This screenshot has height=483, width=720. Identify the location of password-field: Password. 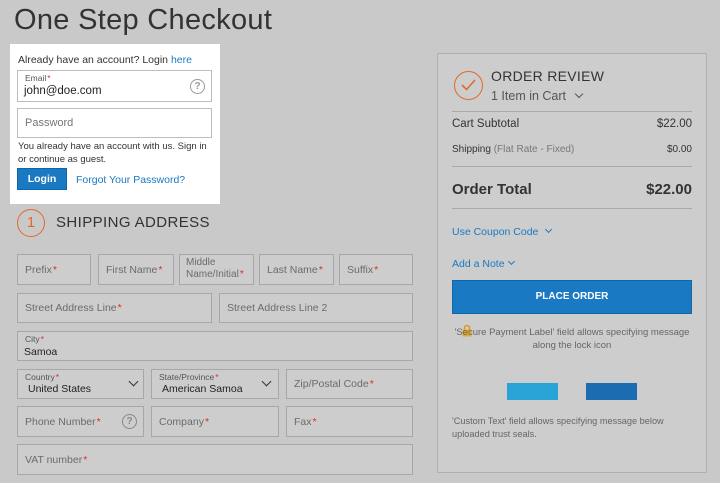
(114, 123).